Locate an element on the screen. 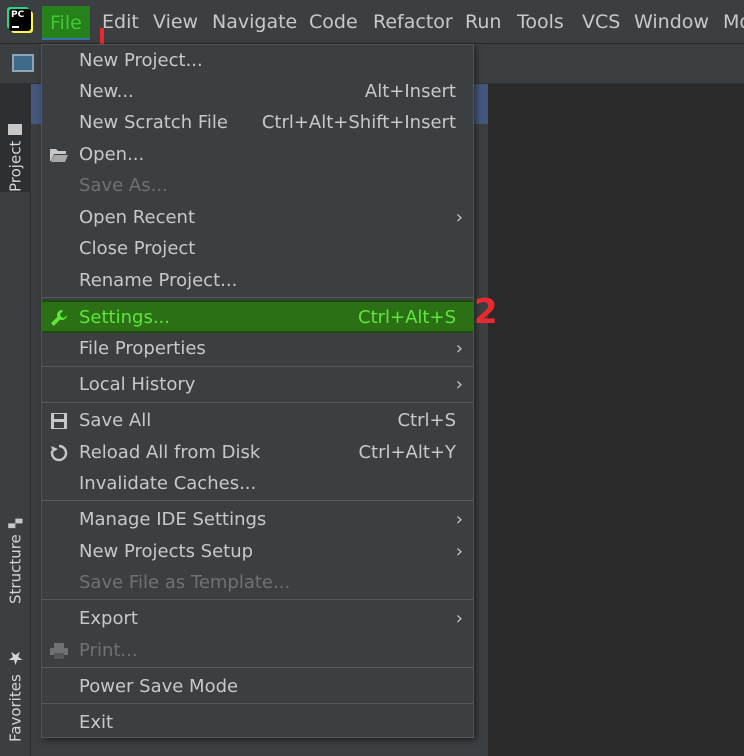  menu-item-save-all: Save All Ctrl+S is located at coordinates (257, 420).